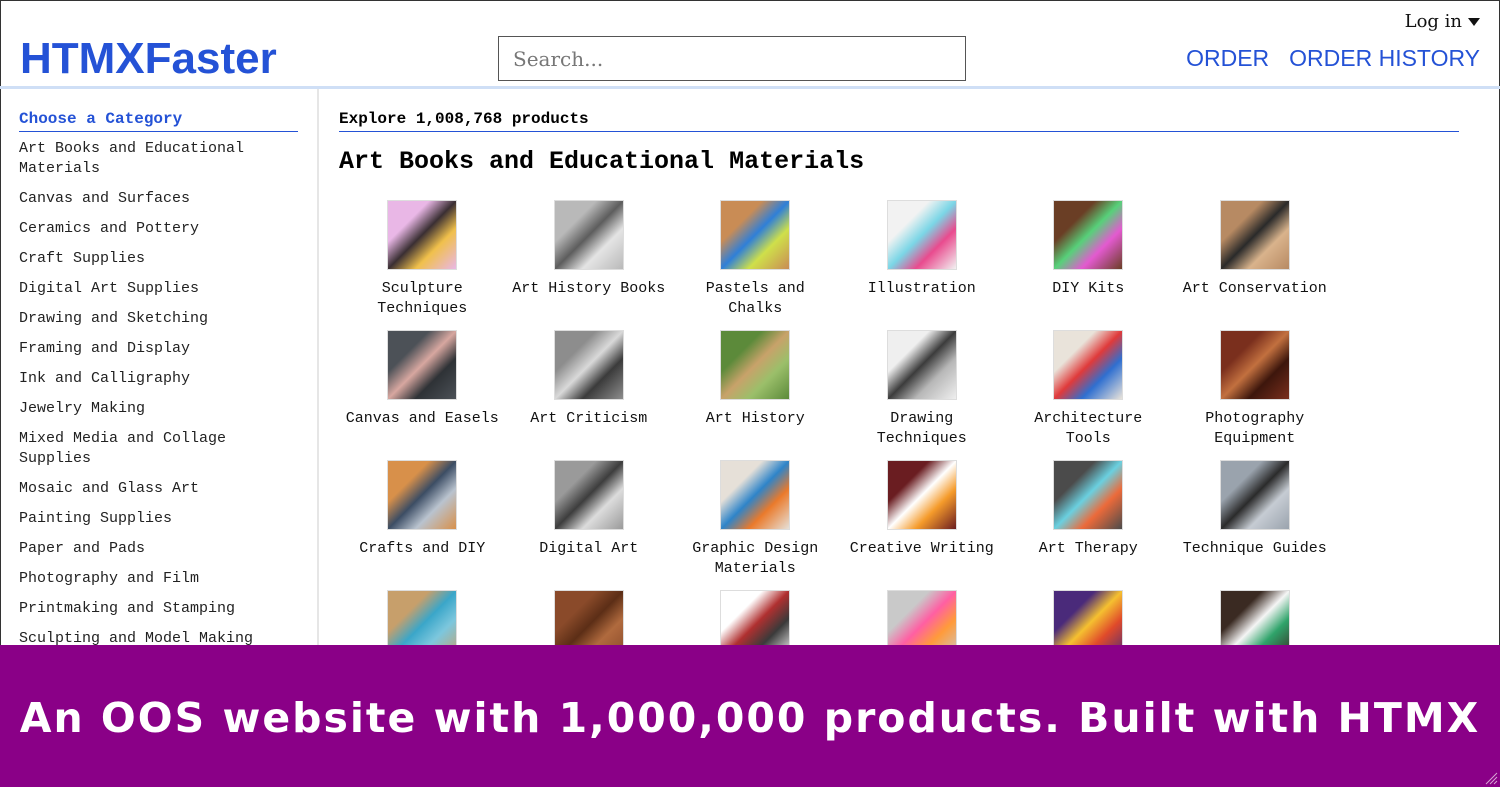 The image size is (1500, 787). What do you see at coordinates (755, 419) in the screenshot?
I see `product-label: Art History` at bounding box center [755, 419].